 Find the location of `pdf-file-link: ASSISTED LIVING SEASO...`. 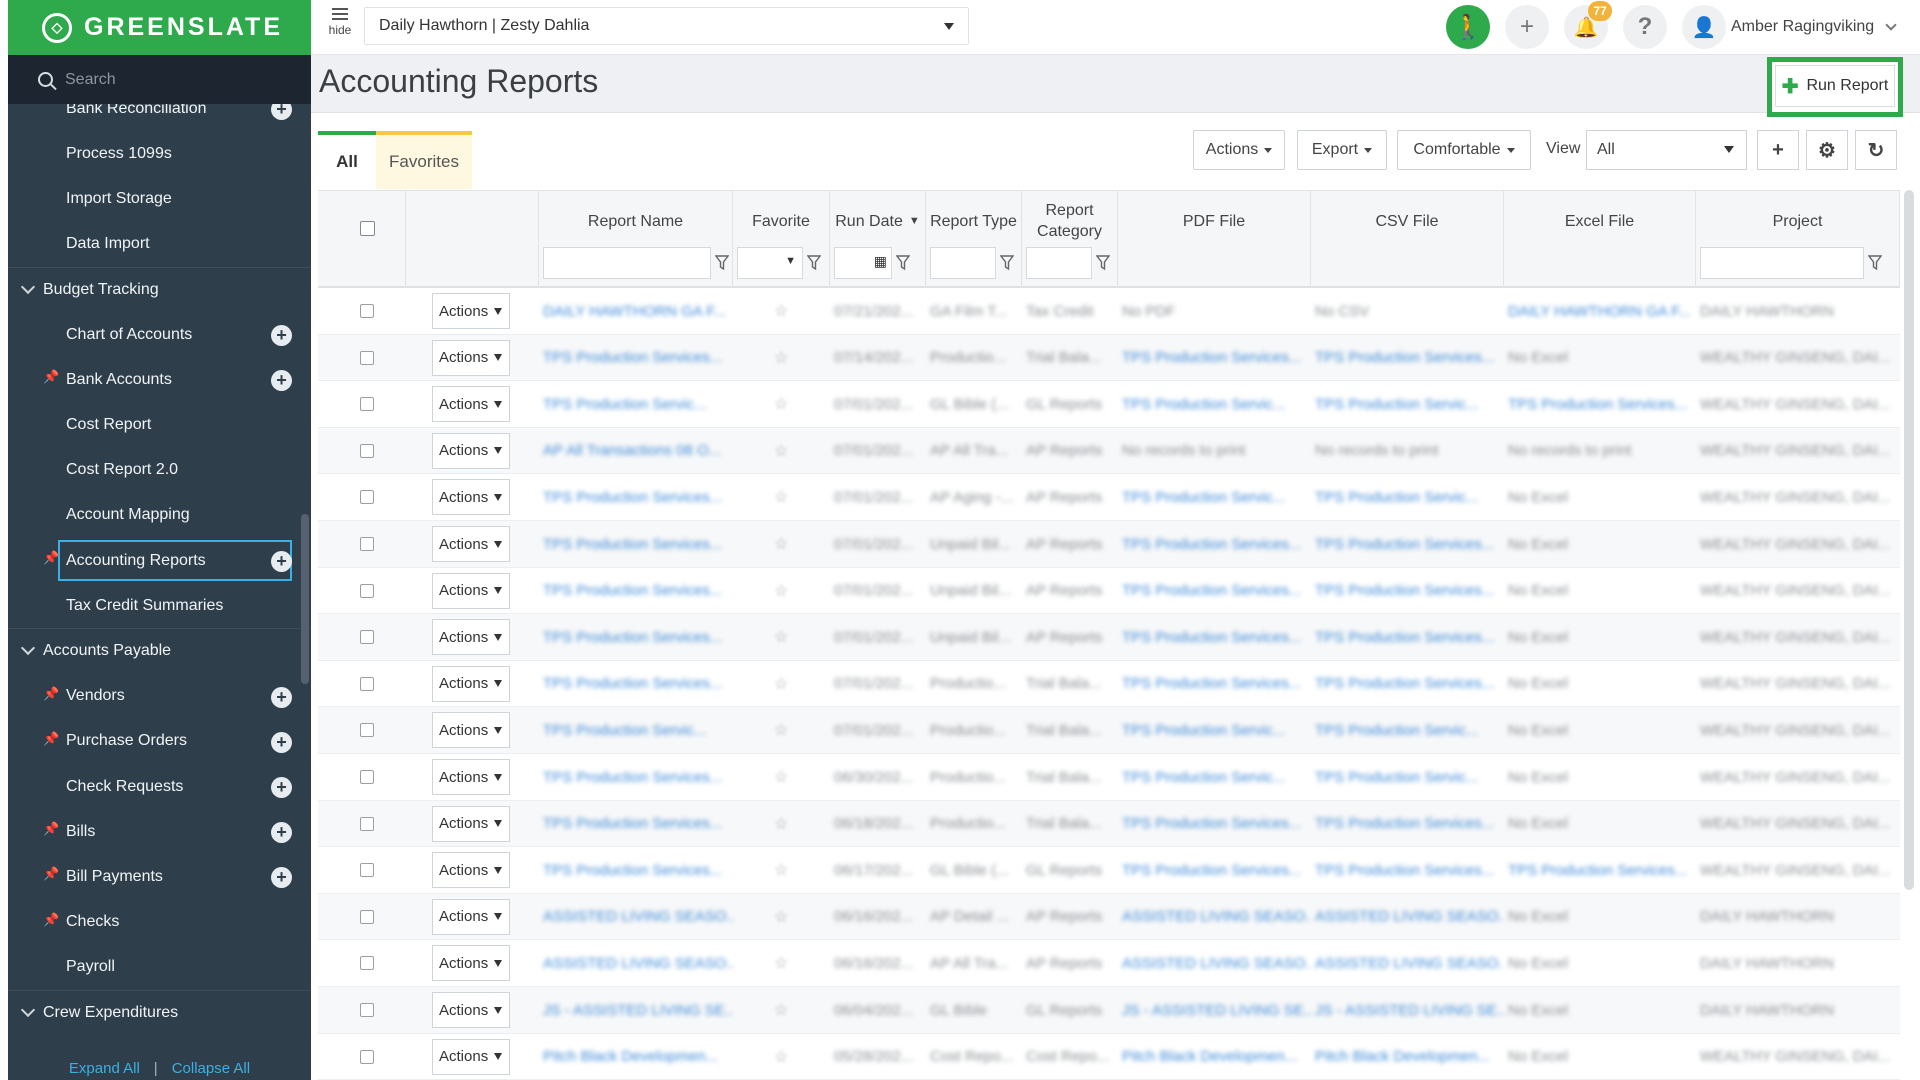

pdf-file-link: ASSISTED LIVING SEASO... is located at coordinates (1214, 917).